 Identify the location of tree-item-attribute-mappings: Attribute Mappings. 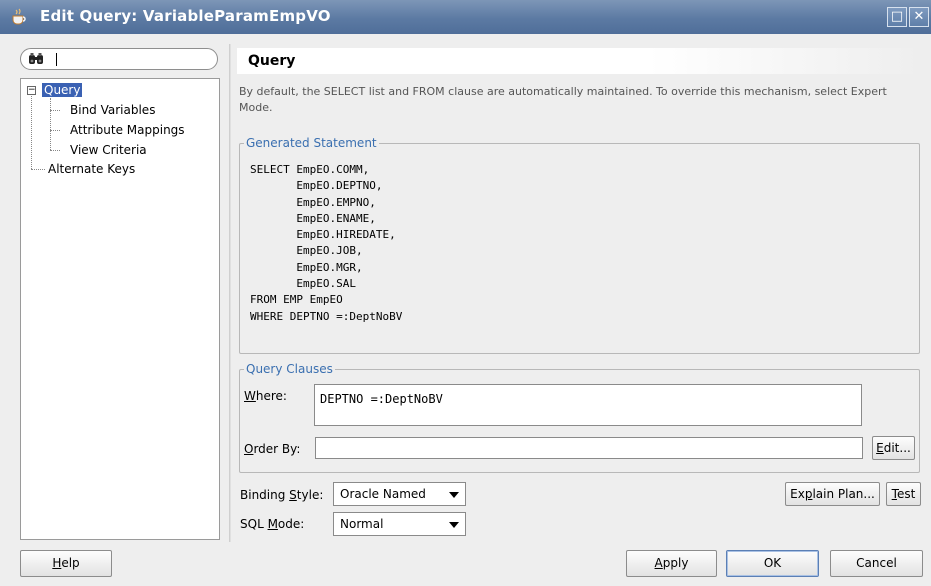
(127, 130).